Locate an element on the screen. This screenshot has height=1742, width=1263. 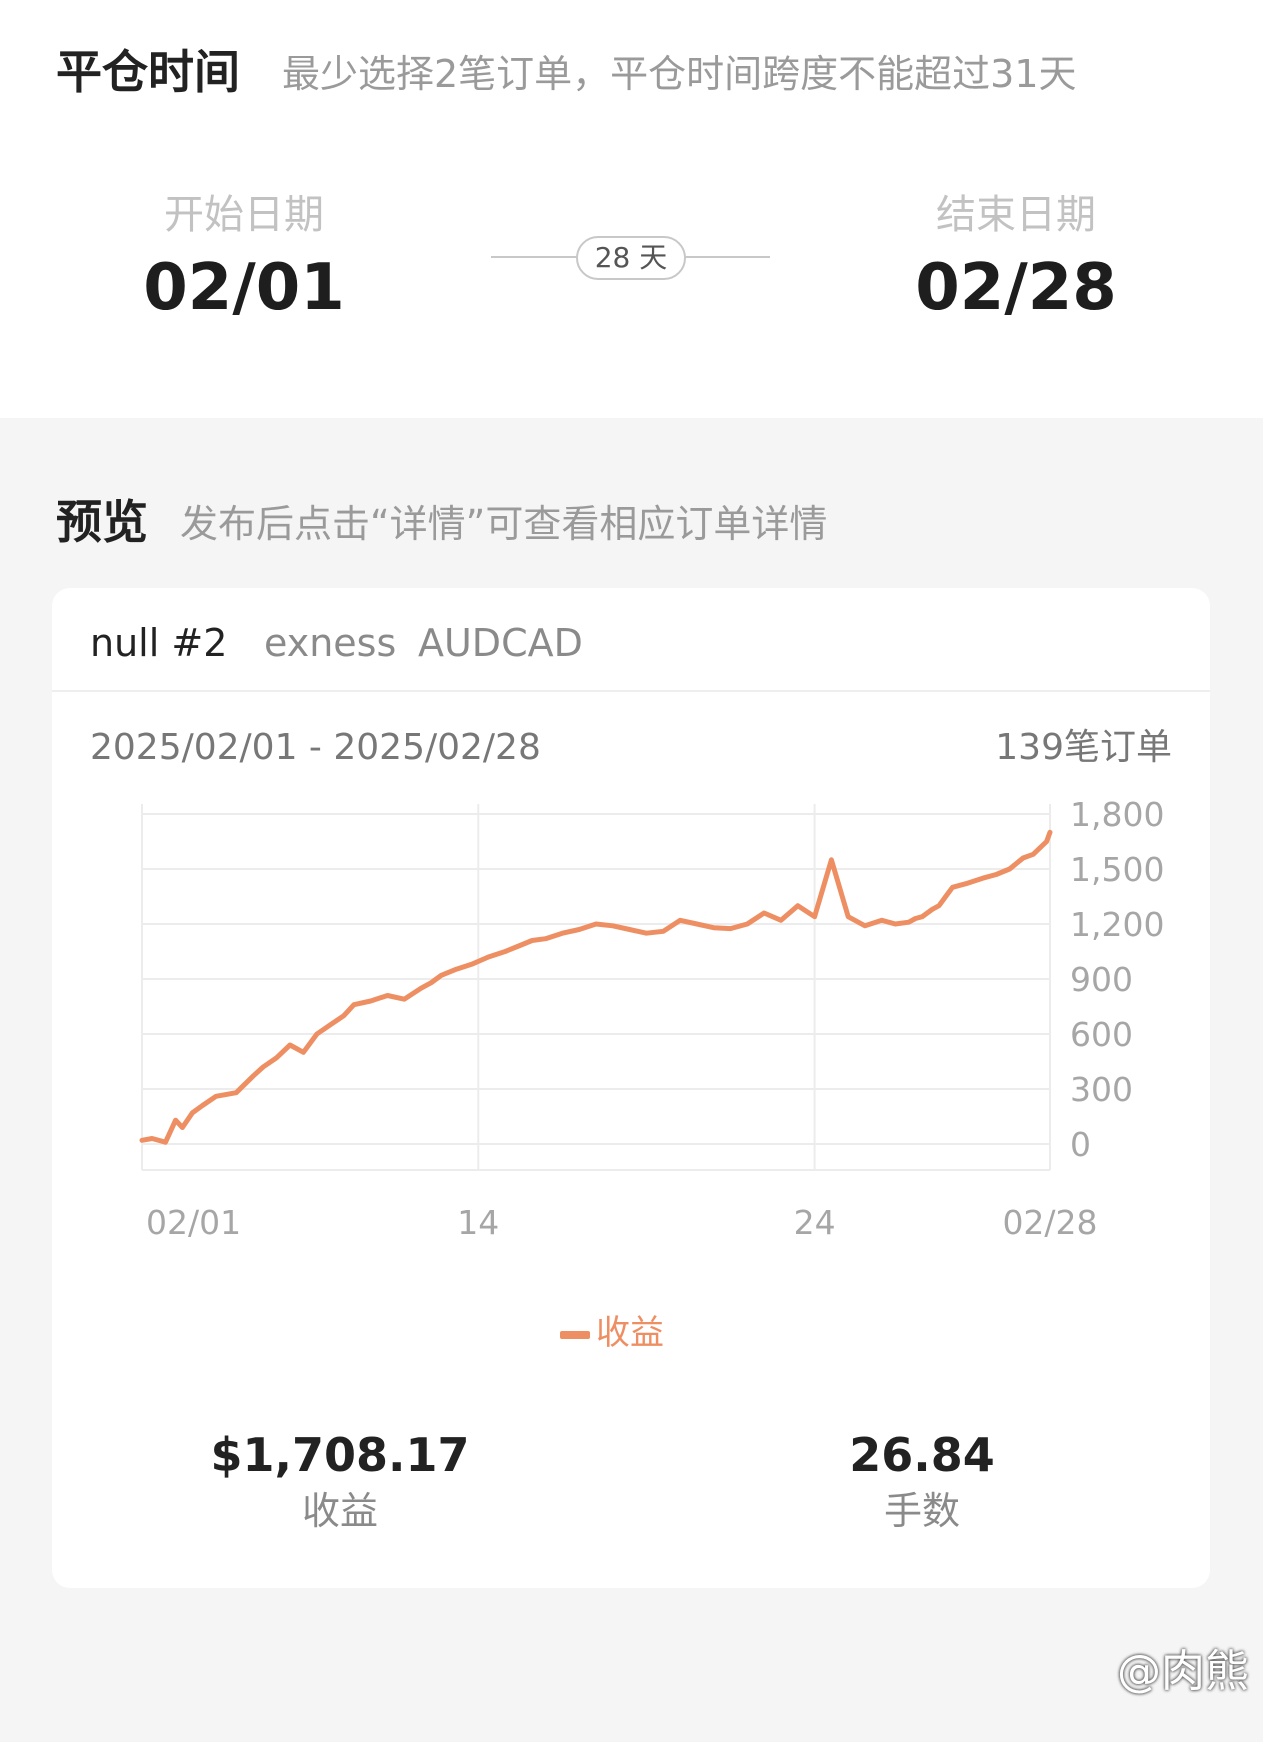
y-tick-label: 1,500 is located at coordinates (1117, 869).